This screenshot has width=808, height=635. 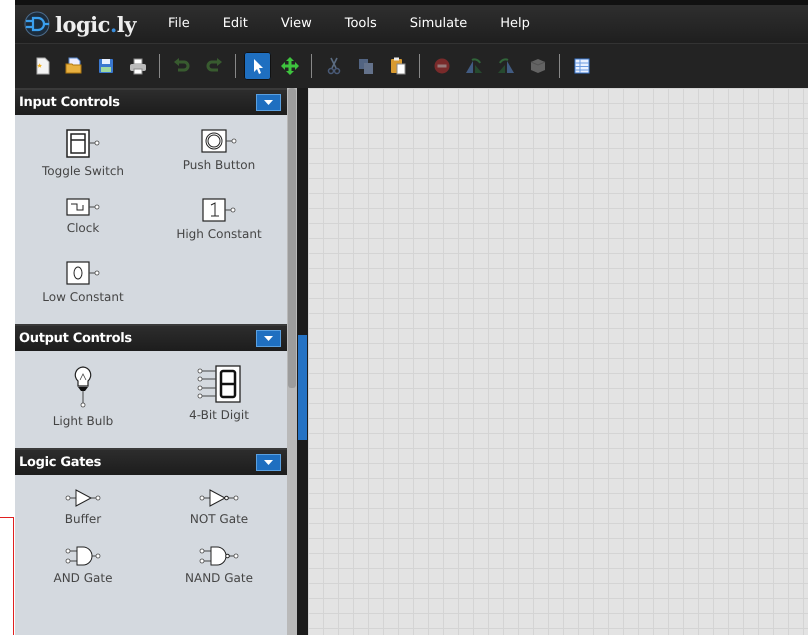 I want to click on push-button-icon, so click(x=219, y=141).